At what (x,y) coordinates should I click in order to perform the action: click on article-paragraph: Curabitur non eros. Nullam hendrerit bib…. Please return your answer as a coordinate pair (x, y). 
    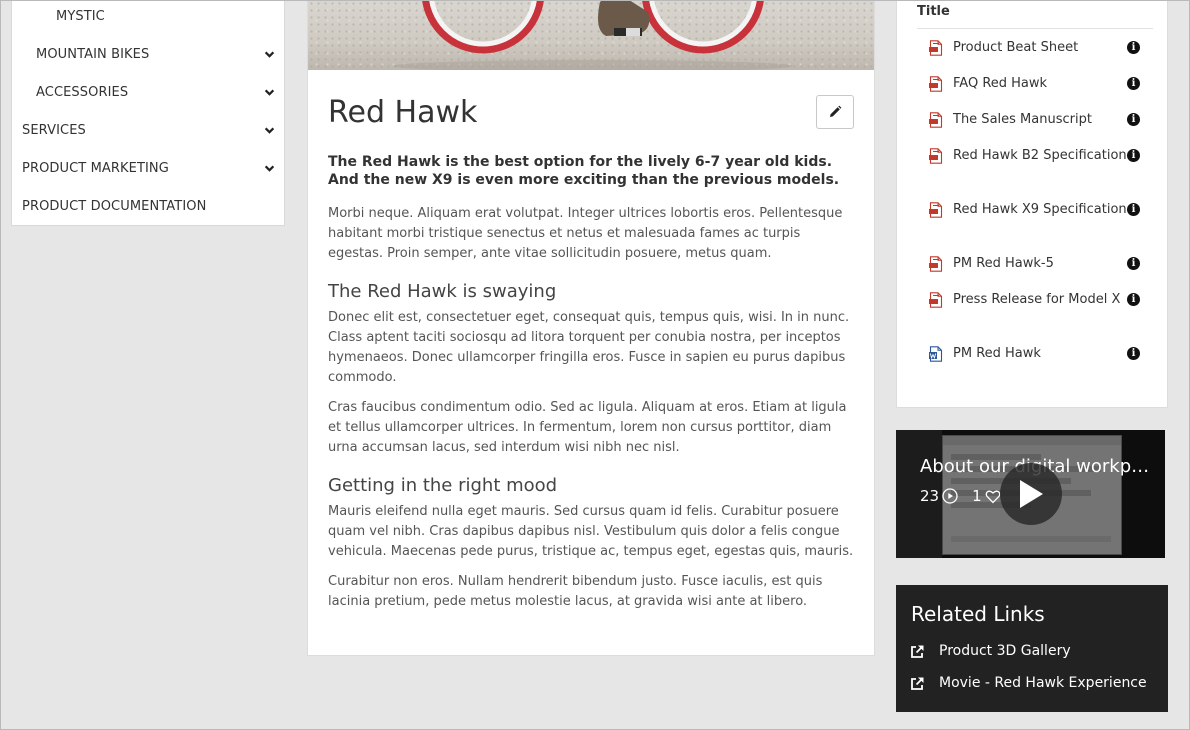
    Looking at the image, I should click on (575, 591).